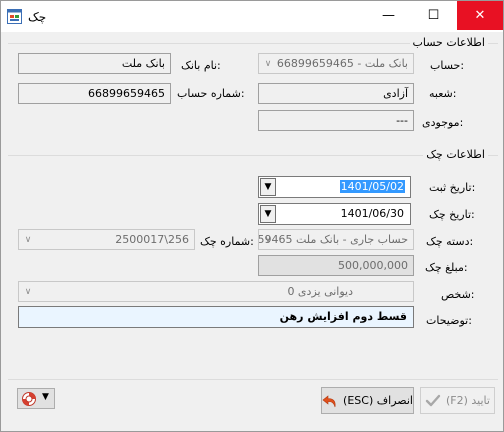 This screenshot has width=504, height=432. I want to click on account-number-field: 66899659465, so click(94, 93).